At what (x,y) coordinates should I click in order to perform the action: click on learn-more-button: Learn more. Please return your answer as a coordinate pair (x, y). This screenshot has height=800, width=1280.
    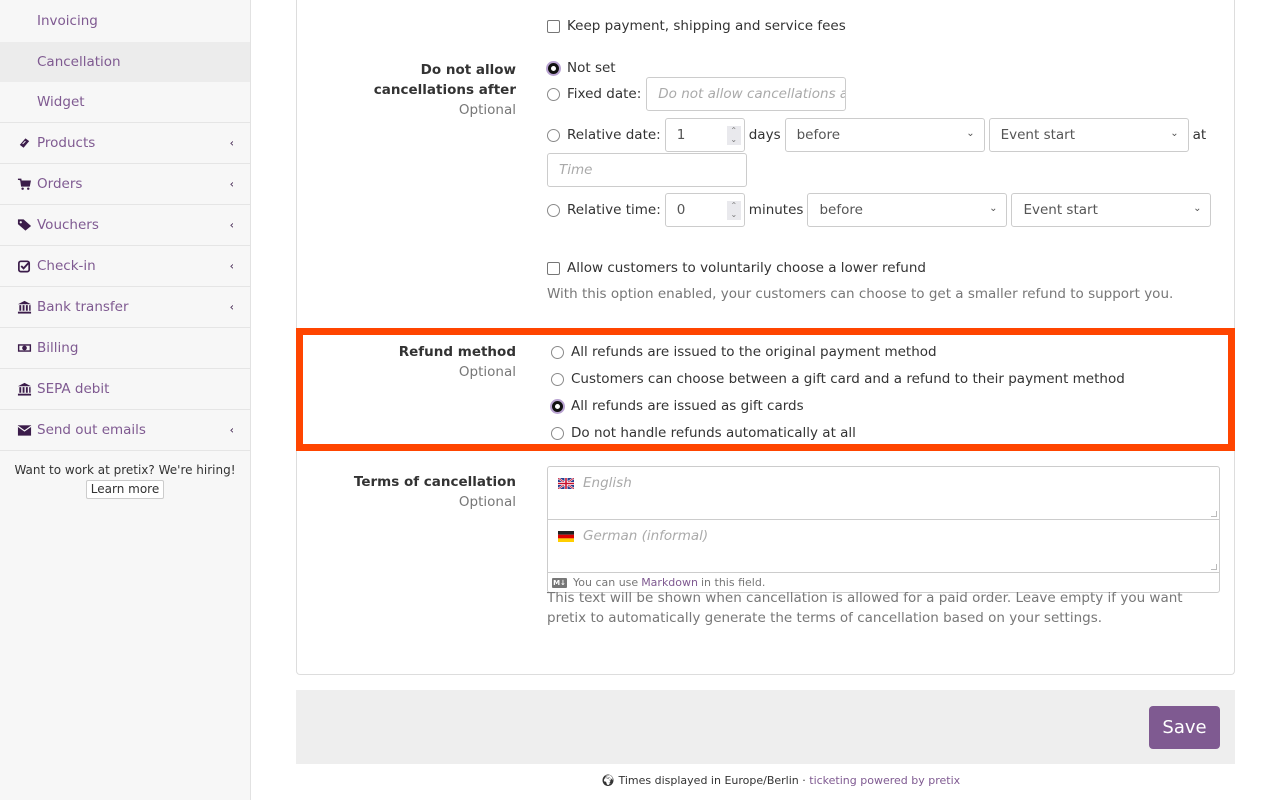
    Looking at the image, I should click on (125, 489).